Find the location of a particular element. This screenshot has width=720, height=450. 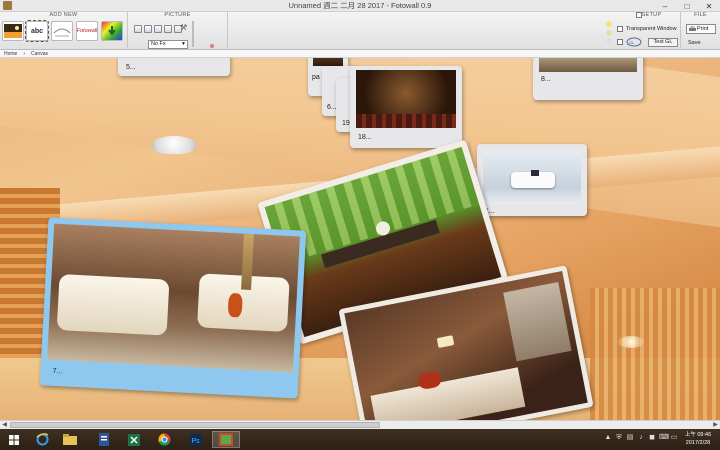

horizontal-scrollbar: ◀ ▶ is located at coordinates (360, 424).